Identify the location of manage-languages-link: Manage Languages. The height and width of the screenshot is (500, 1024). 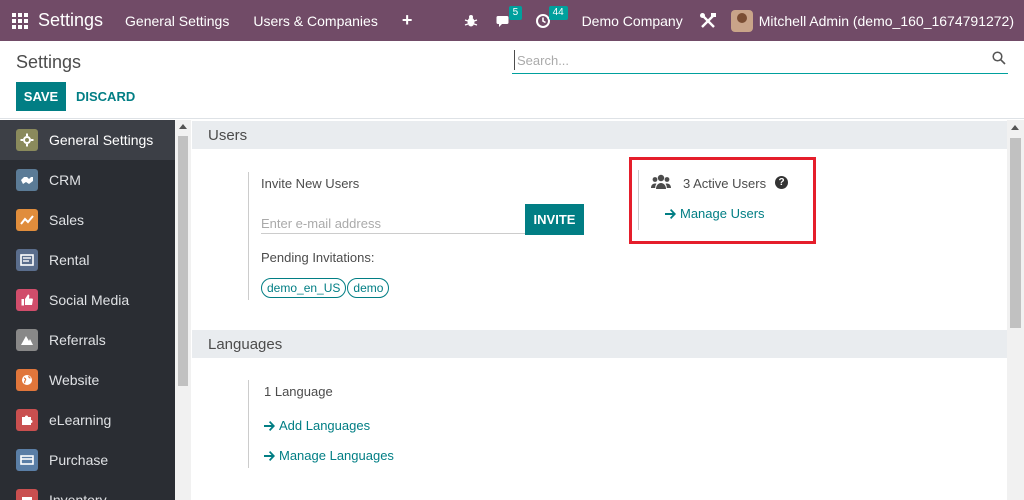
(329, 455).